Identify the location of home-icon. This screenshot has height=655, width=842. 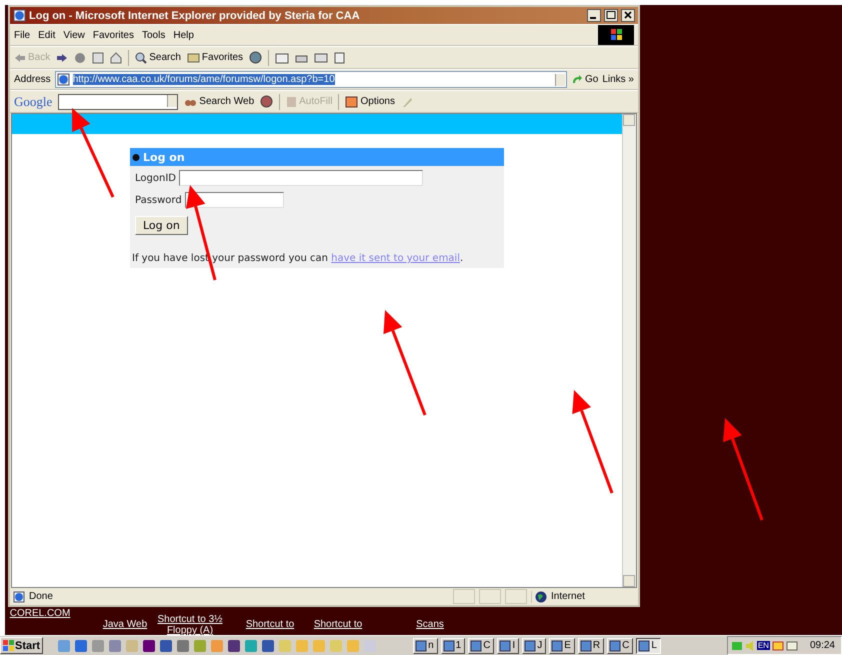
(116, 58).